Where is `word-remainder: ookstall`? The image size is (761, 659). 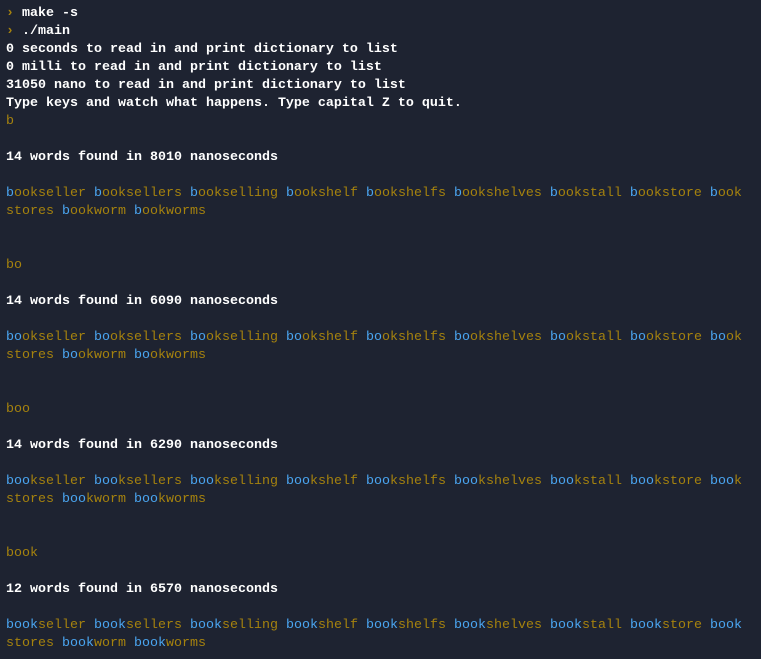
word-remainder: ookstall is located at coordinates (589, 193).